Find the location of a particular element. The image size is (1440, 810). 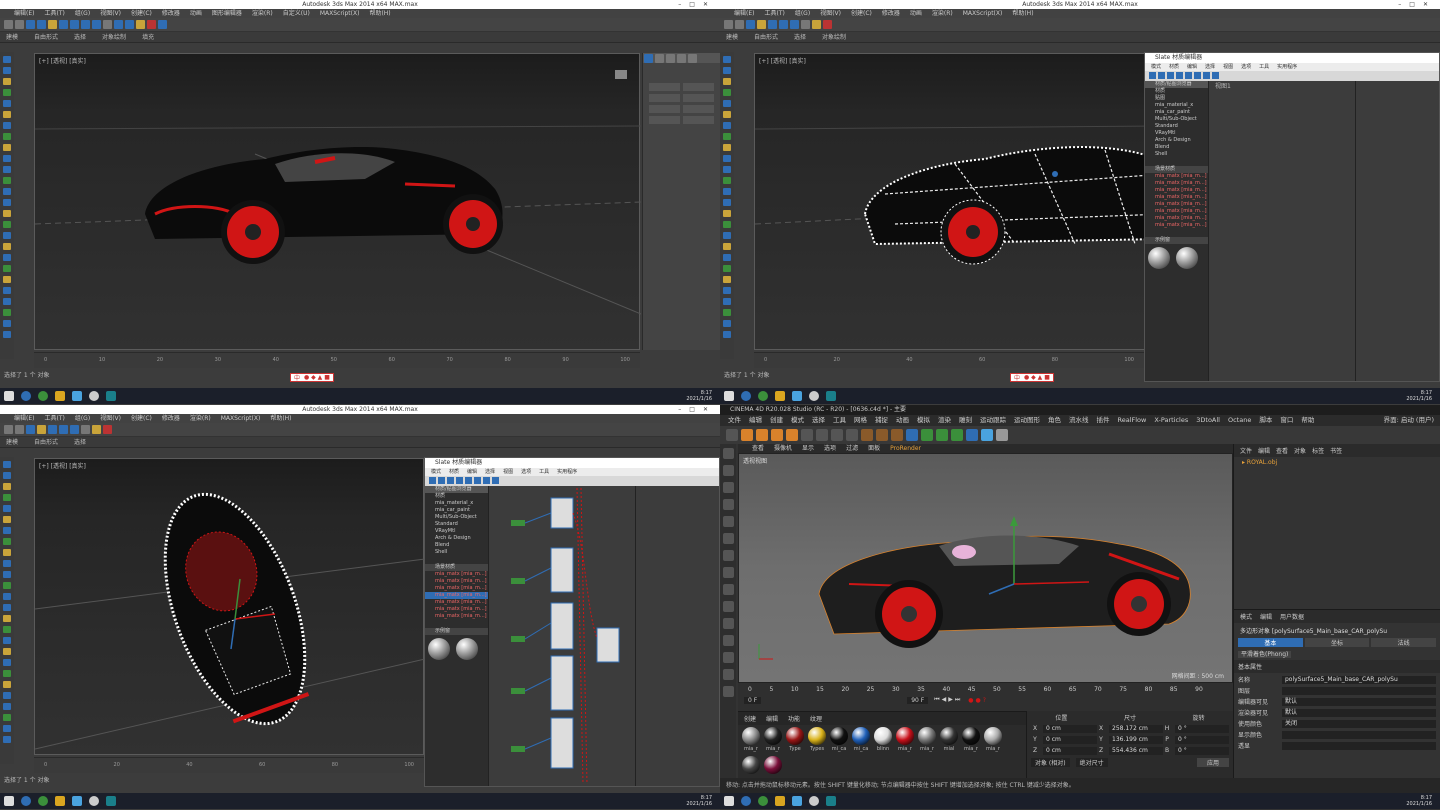

material-swatch: Types is located at coordinates (817, 739).